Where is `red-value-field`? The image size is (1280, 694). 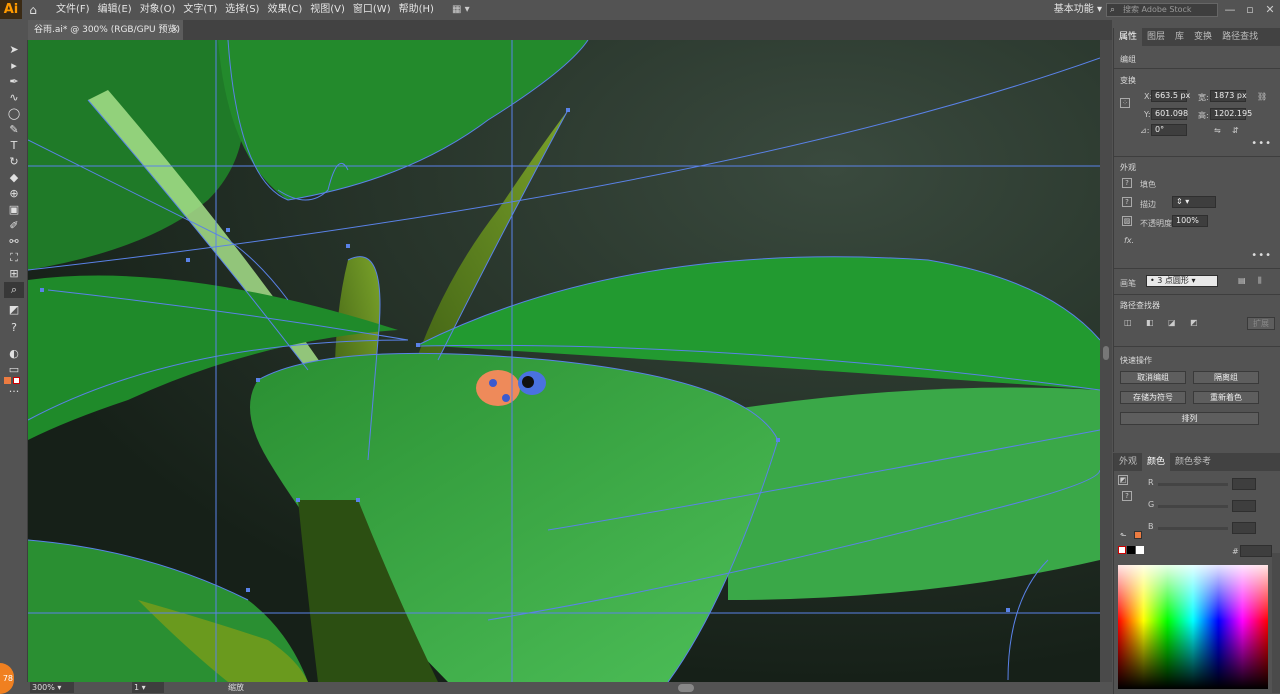
red-value-field is located at coordinates (1244, 484).